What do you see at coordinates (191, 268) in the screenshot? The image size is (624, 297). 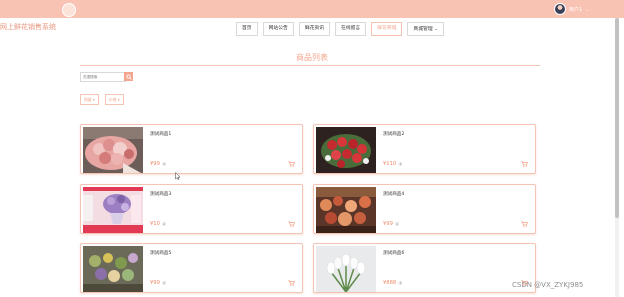 I see `product-card: 测试商品5 ¥99 /束` at bounding box center [191, 268].